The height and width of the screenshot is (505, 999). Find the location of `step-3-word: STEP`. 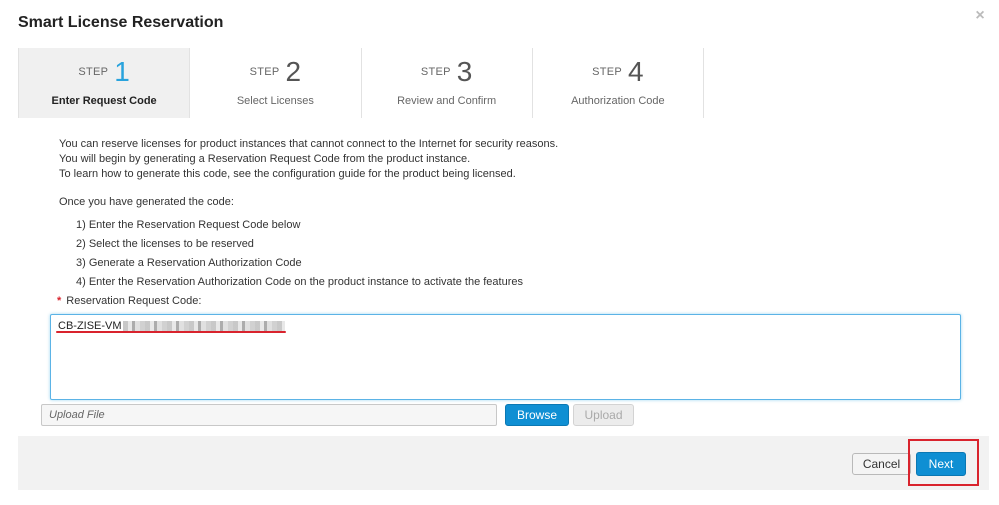

step-3-word: STEP is located at coordinates (435, 72).